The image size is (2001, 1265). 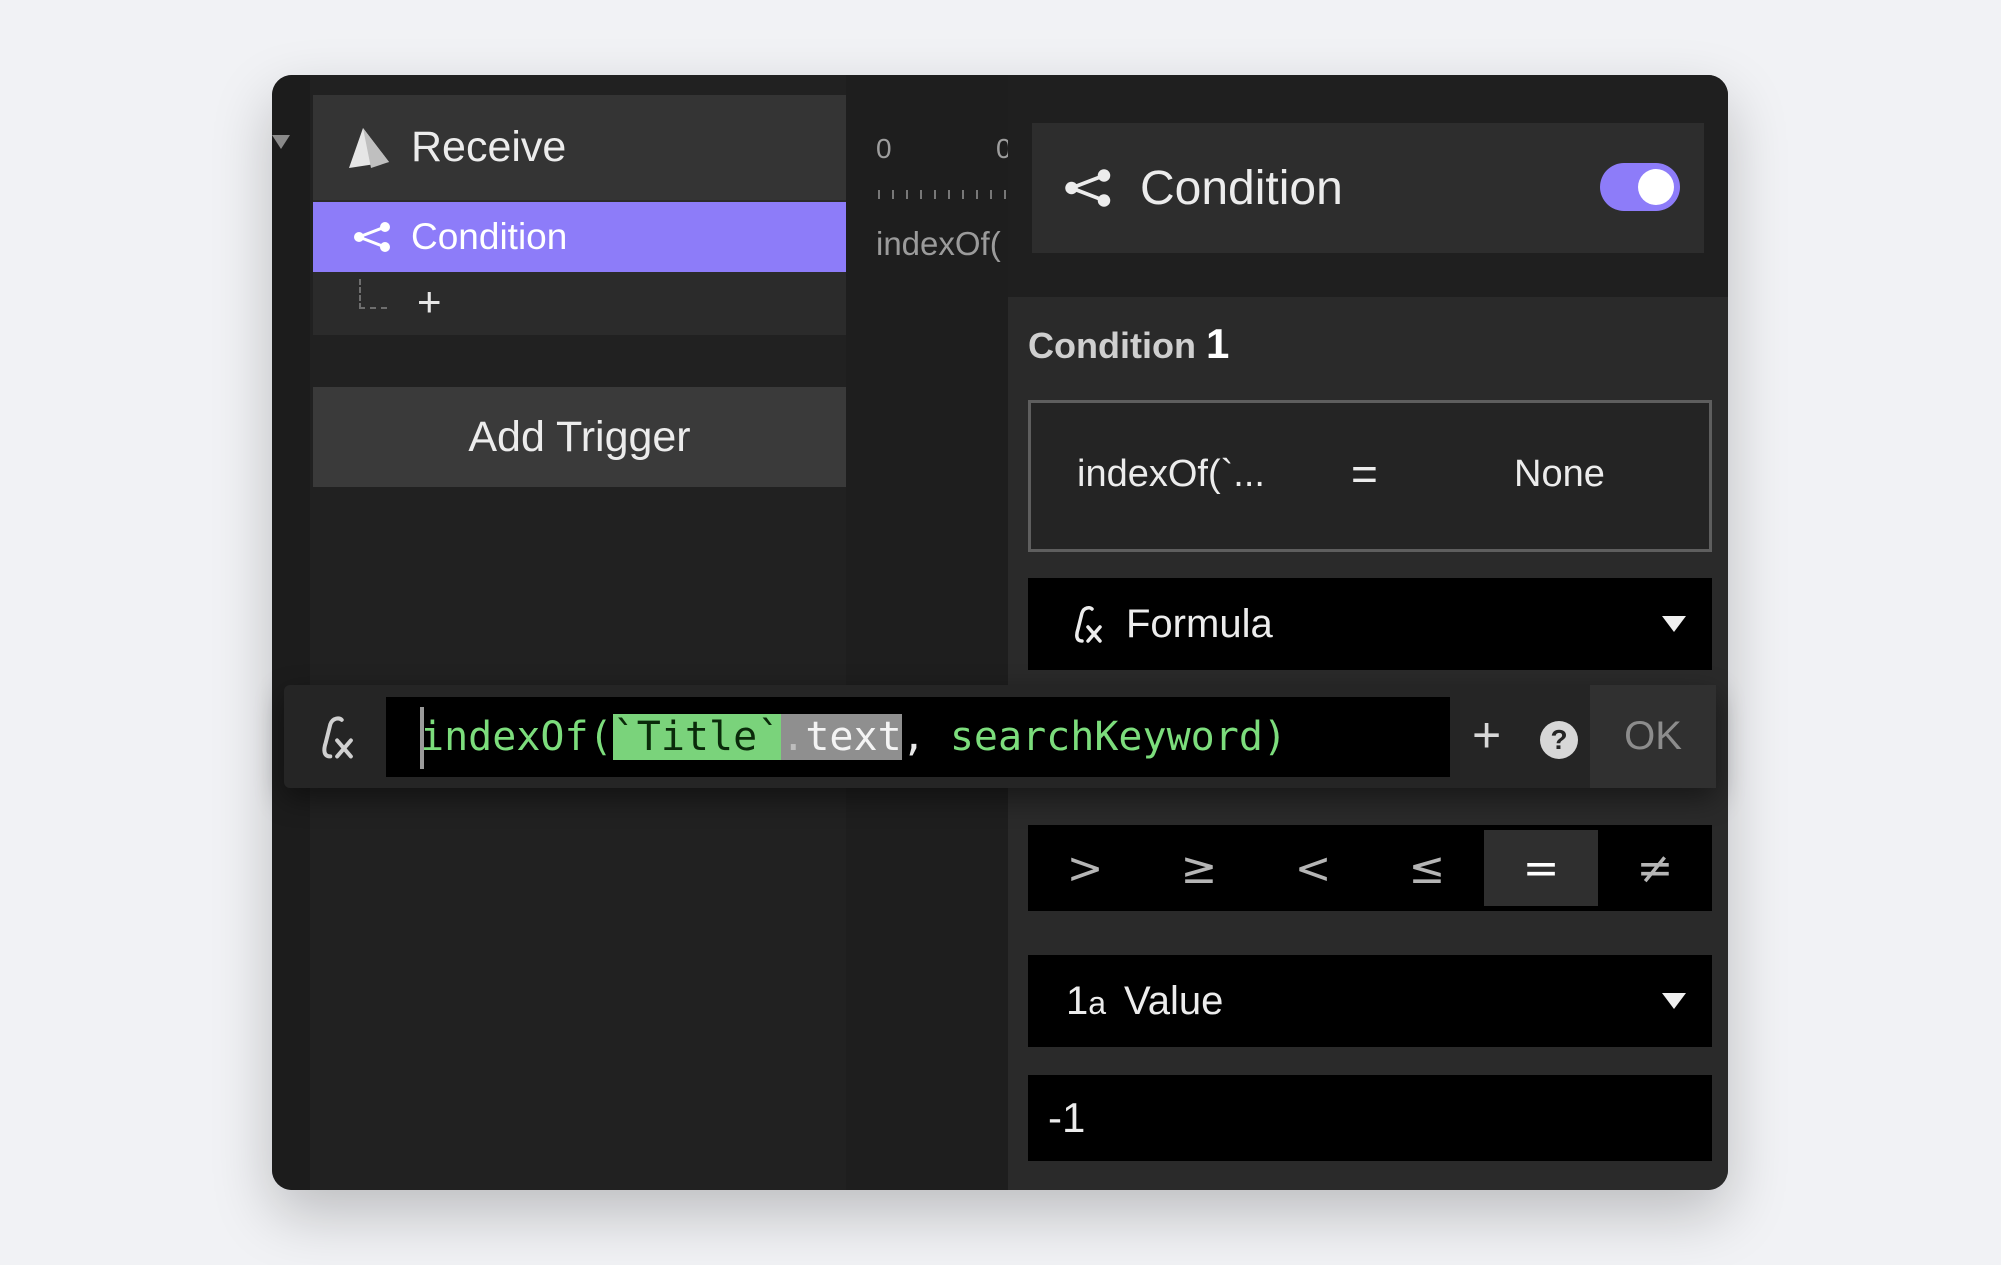 What do you see at coordinates (1097, 1002) in the screenshot?
I see `value-type-glyph-small: a` at bounding box center [1097, 1002].